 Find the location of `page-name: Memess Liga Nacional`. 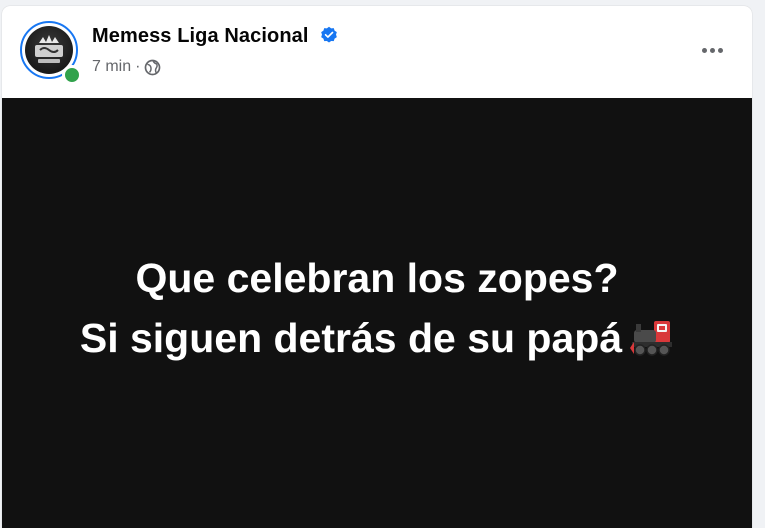

page-name: Memess Liga Nacional is located at coordinates (200, 36).